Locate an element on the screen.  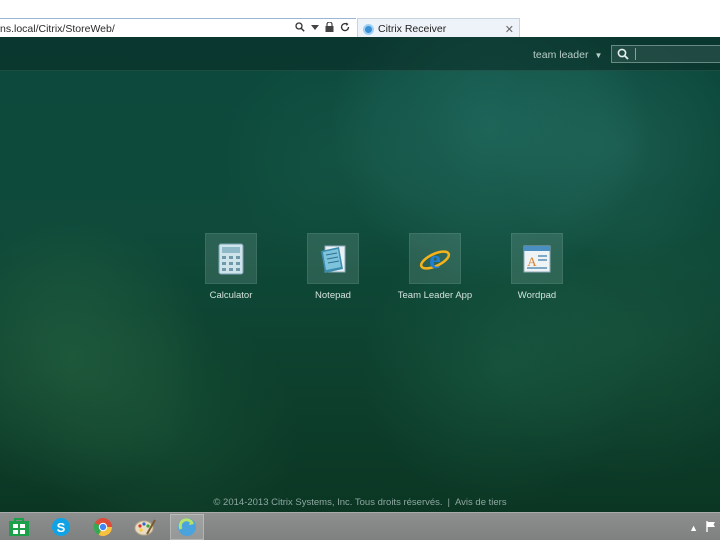
third-party-notices-link: Avis de tiers is located at coordinates (481, 502).